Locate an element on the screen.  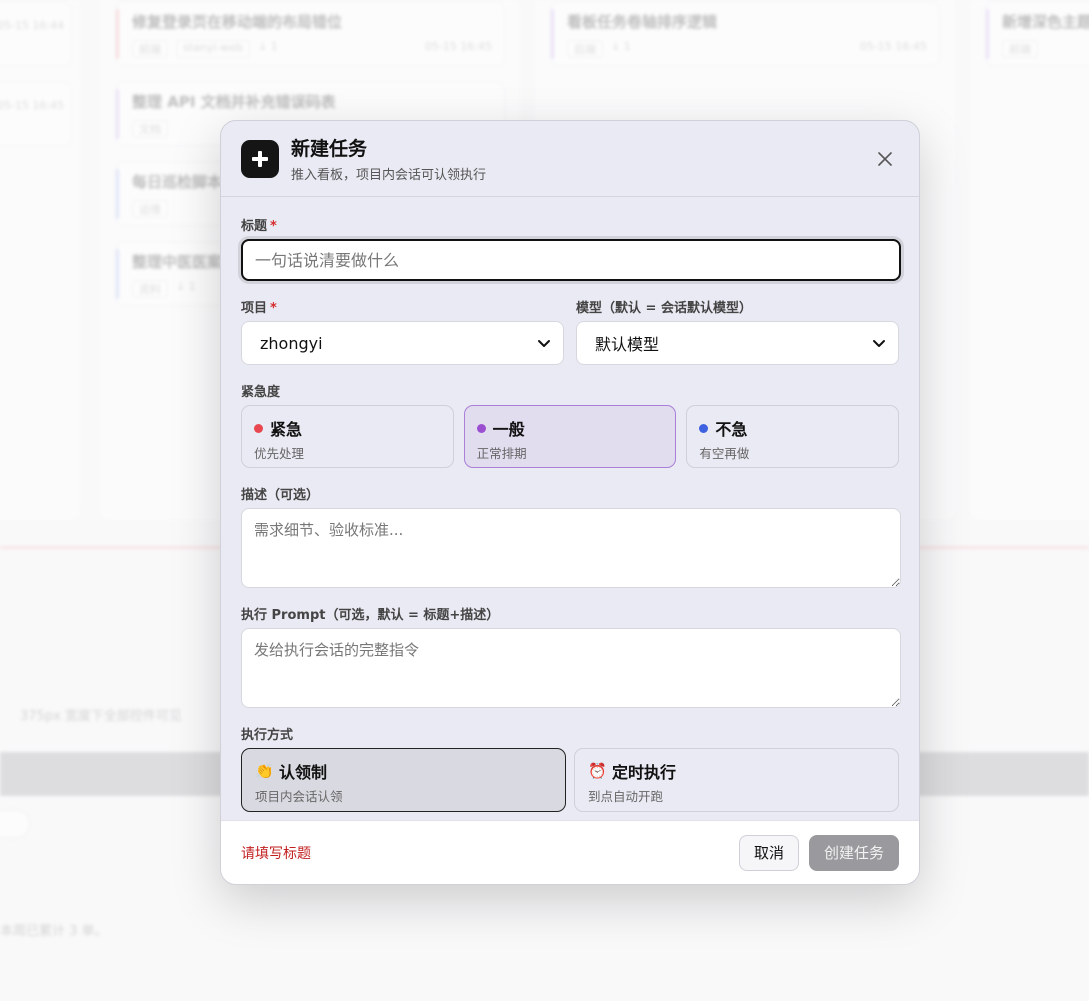
create-task-button: 创建任务 is located at coordinates (853, 852).